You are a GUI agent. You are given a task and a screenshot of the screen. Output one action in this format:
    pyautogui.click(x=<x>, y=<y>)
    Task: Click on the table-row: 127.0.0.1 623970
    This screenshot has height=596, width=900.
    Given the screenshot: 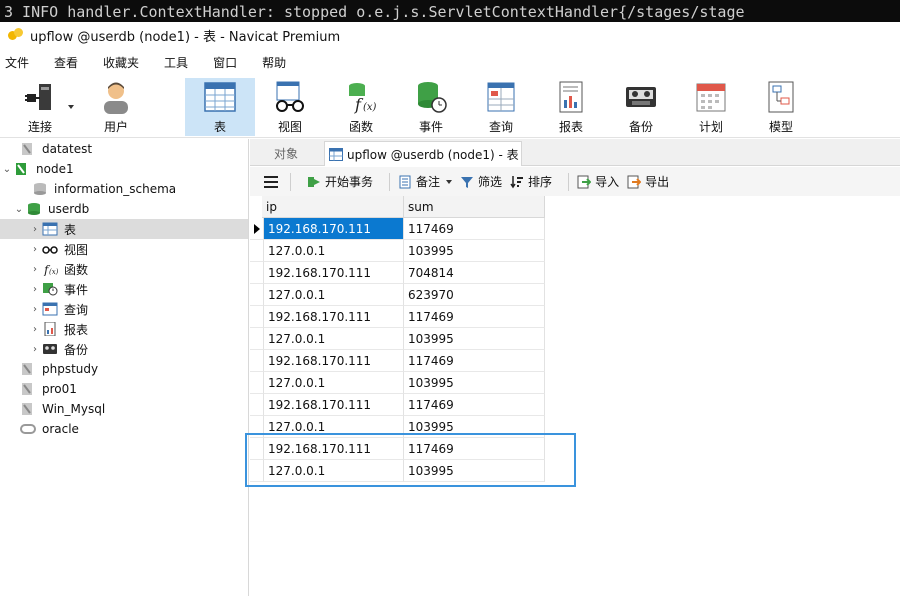 What is the action you would take?
    pyautogui.click(x=397, y=295)
    